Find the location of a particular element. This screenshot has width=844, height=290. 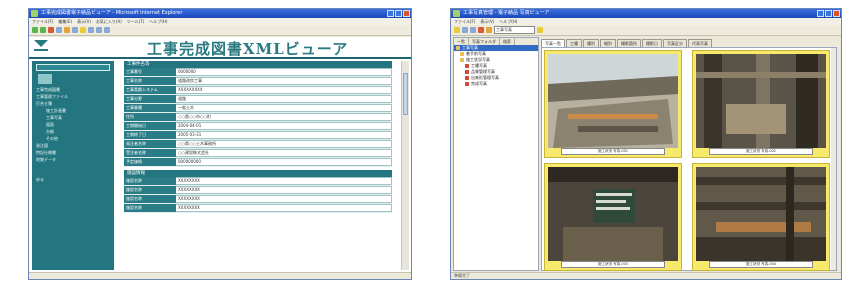

photo-tab: 写真区分 is located at coordinates (675, 43).